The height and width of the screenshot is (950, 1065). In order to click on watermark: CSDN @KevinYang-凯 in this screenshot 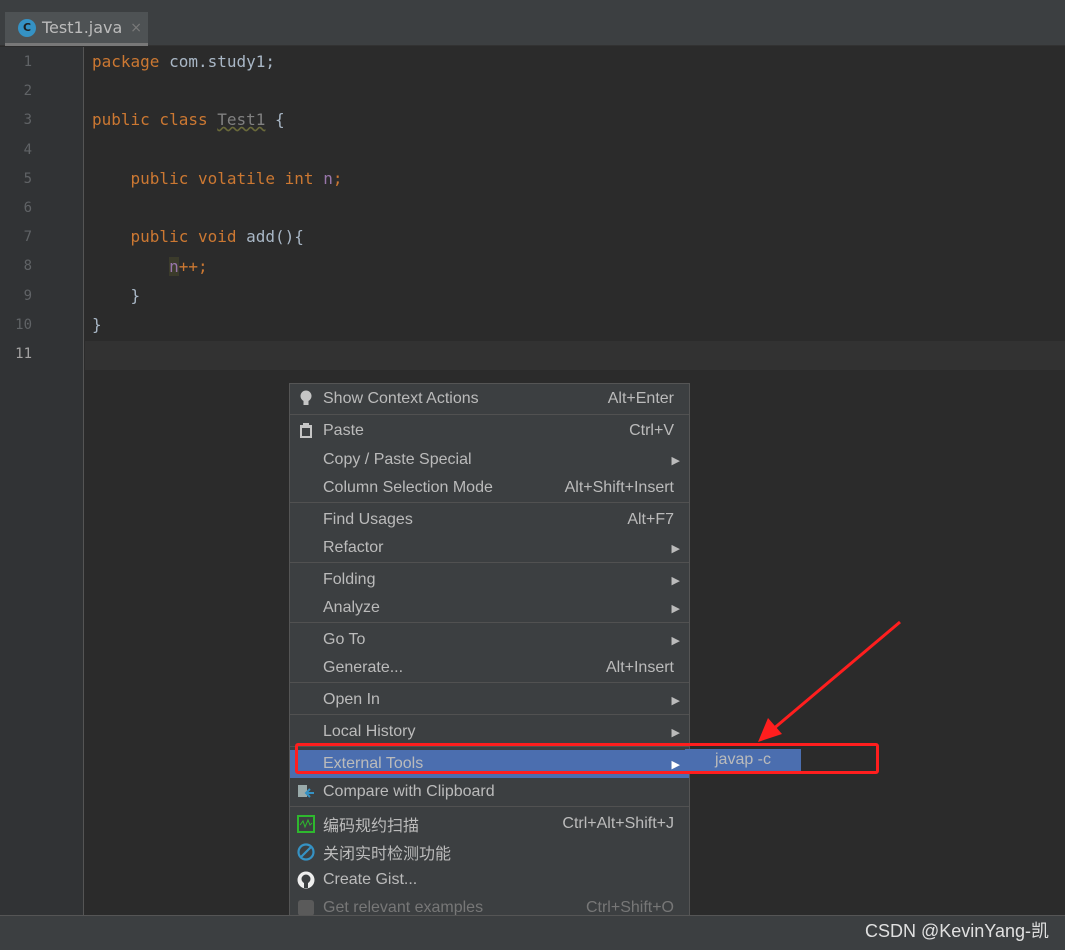, I will do `click(957, 931)`.